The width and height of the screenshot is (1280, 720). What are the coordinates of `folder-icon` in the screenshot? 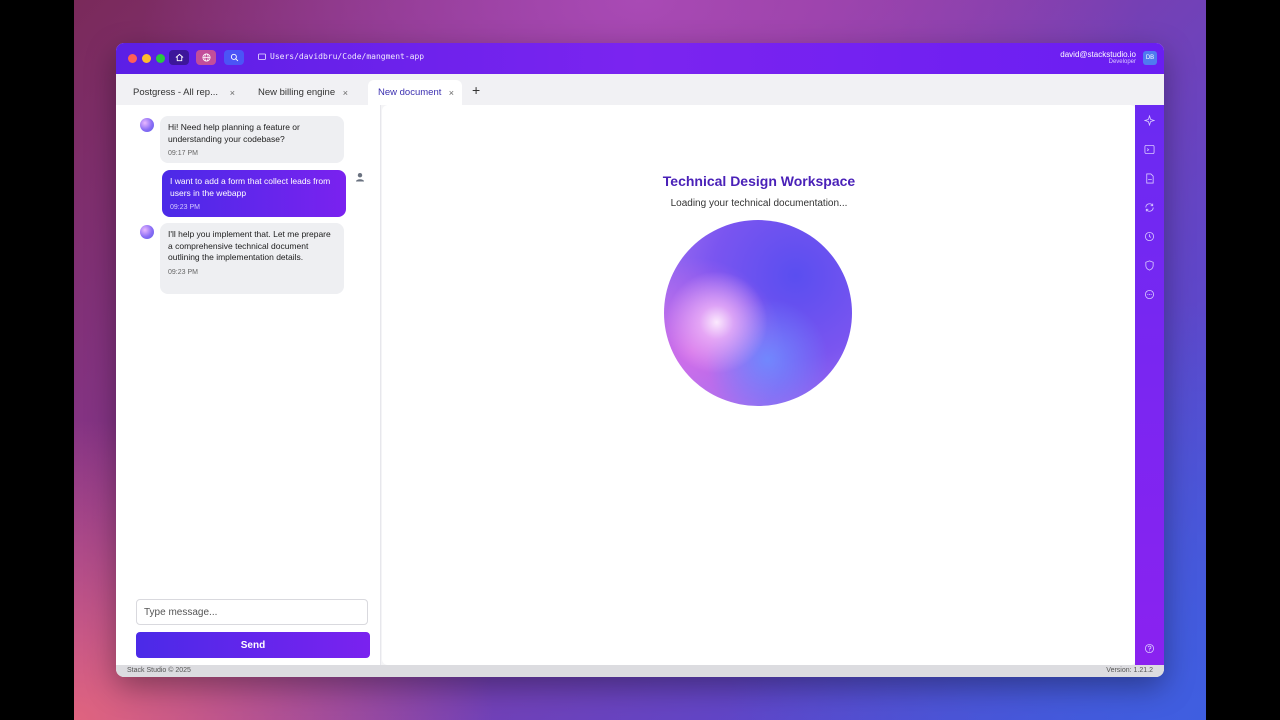 It's located at (262, 56).